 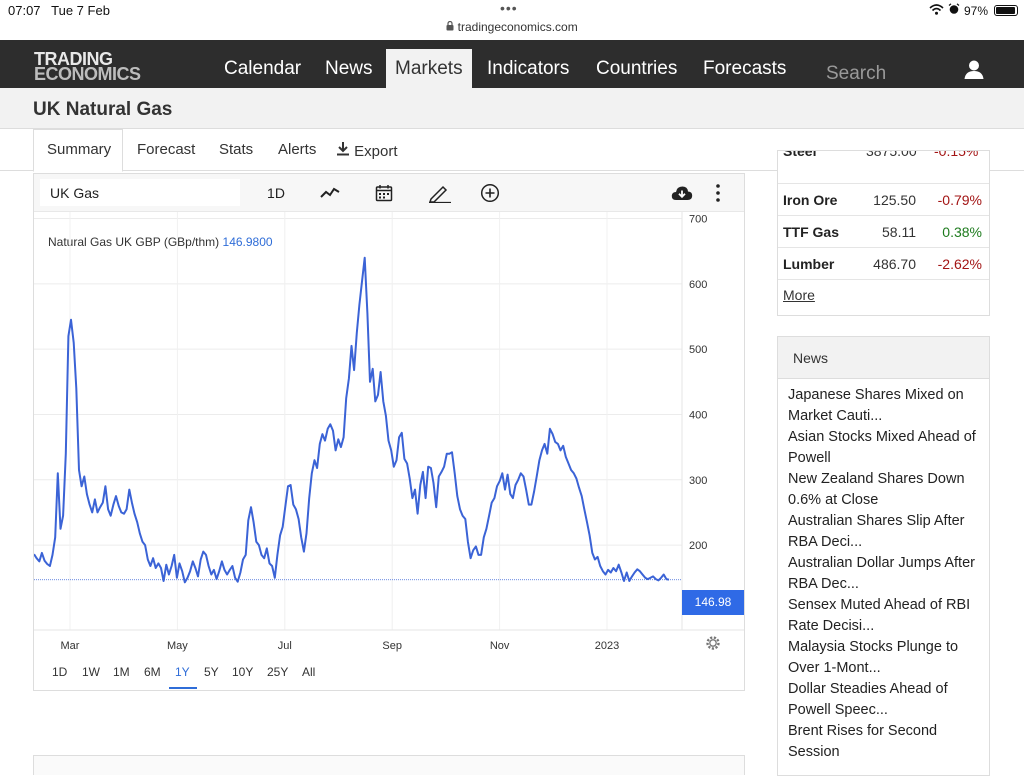 What do you see at coordinates (881, 155) in the screenshot?
I see `clipped-row: Steel 3875.00 -0.15%` at bounding box center [881, 155].